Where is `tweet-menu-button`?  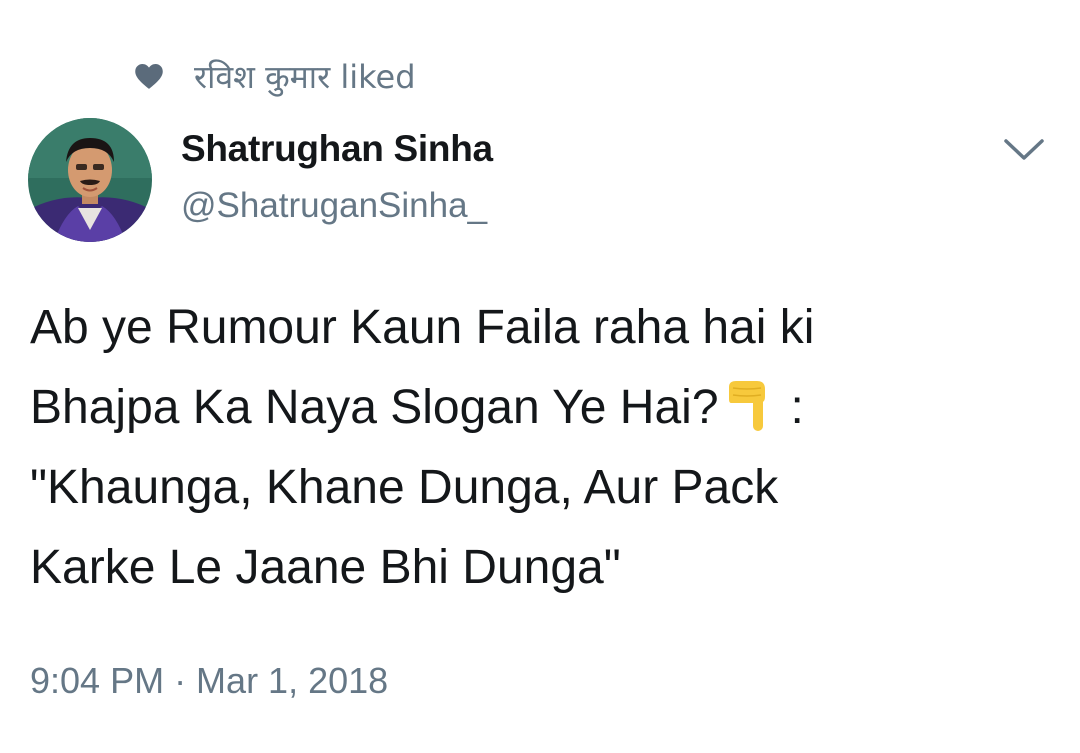
tweet-menu-button is located at coordinates (1024, 152).